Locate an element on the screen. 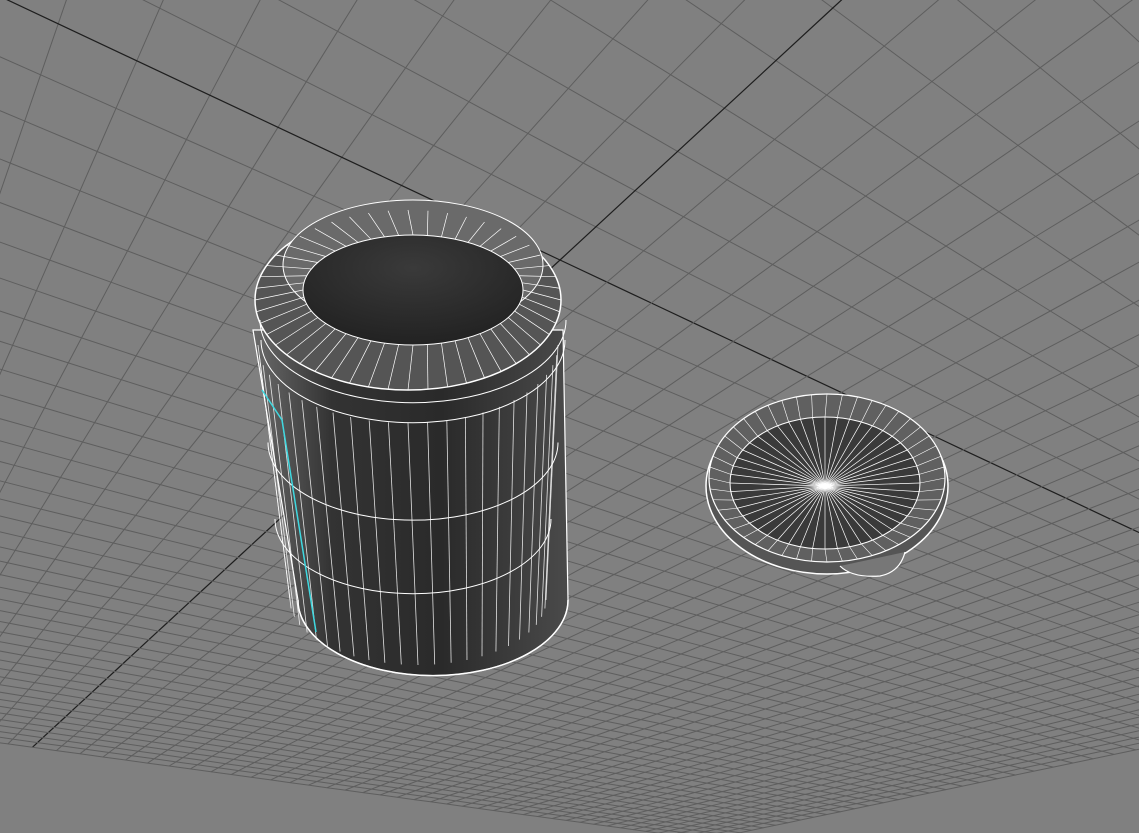 This screenshot has width=1139, height=833. lid-mesh is located at coordinates (827, 485).